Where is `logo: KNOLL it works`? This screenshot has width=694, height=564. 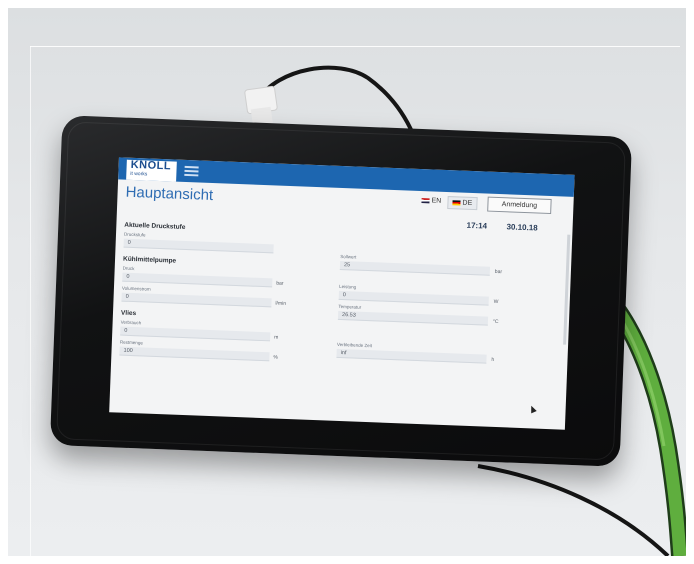
logo: KNOLL it works is located at coordinates (151, 170).